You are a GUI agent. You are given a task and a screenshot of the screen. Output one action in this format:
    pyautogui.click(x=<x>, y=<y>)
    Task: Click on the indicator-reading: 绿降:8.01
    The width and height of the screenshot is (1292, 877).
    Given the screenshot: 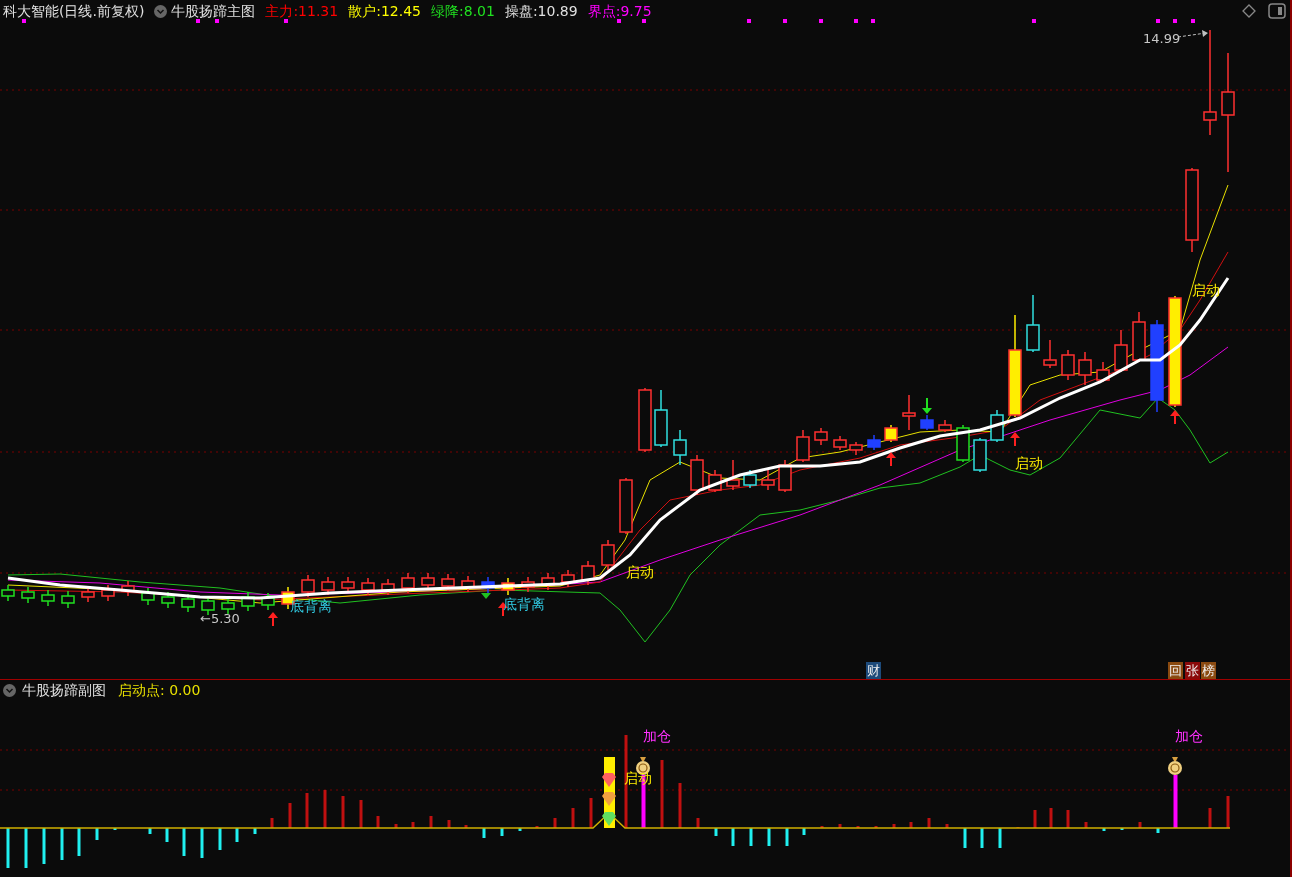 What is the action you would take?
    pyautogui.click(x=463, y=11)
    